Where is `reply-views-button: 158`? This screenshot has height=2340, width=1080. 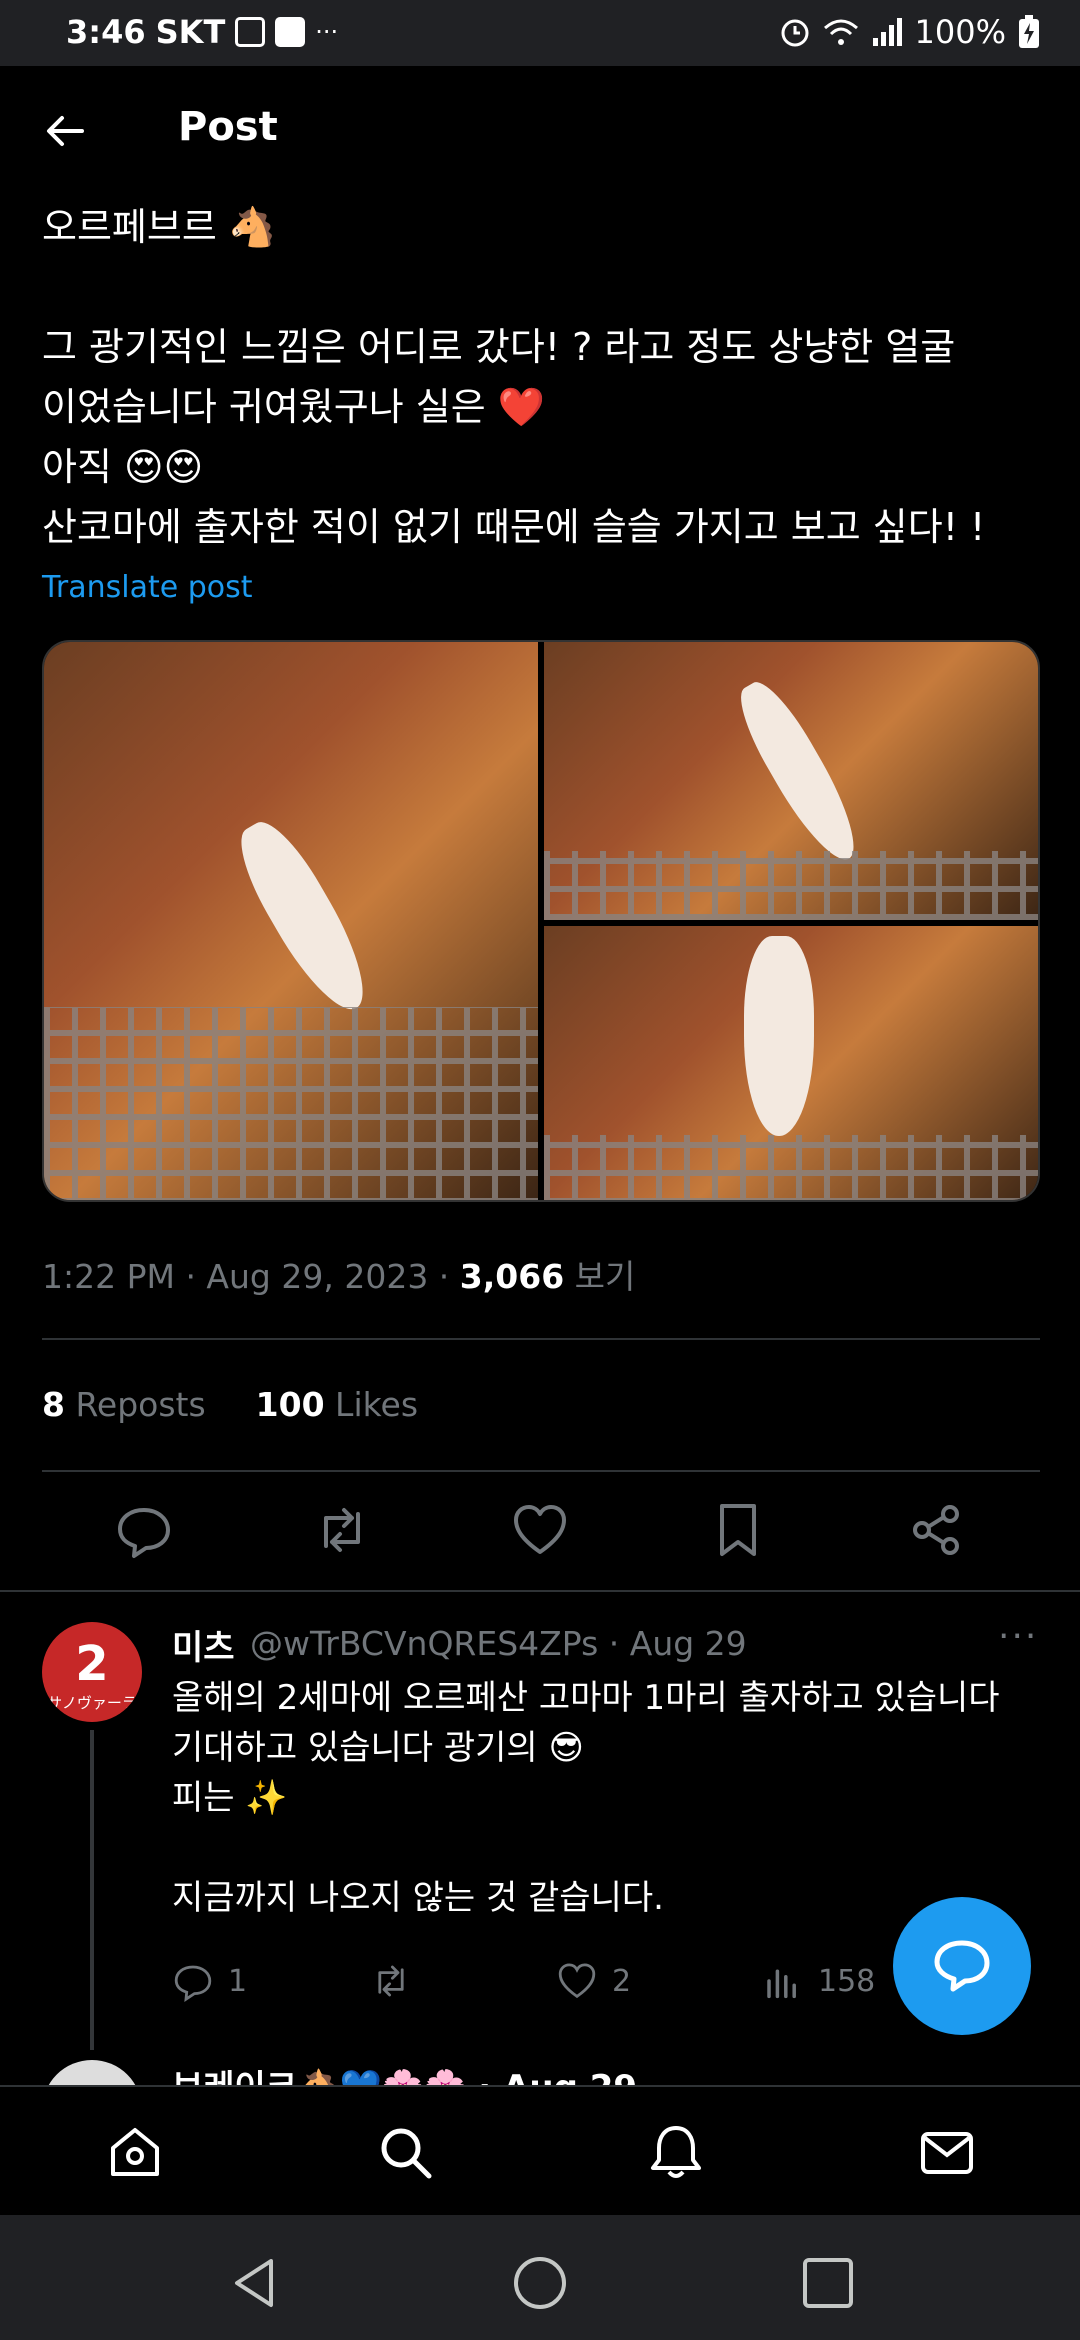
reply-views-button: 158 is located at coordinates (818, 1981).